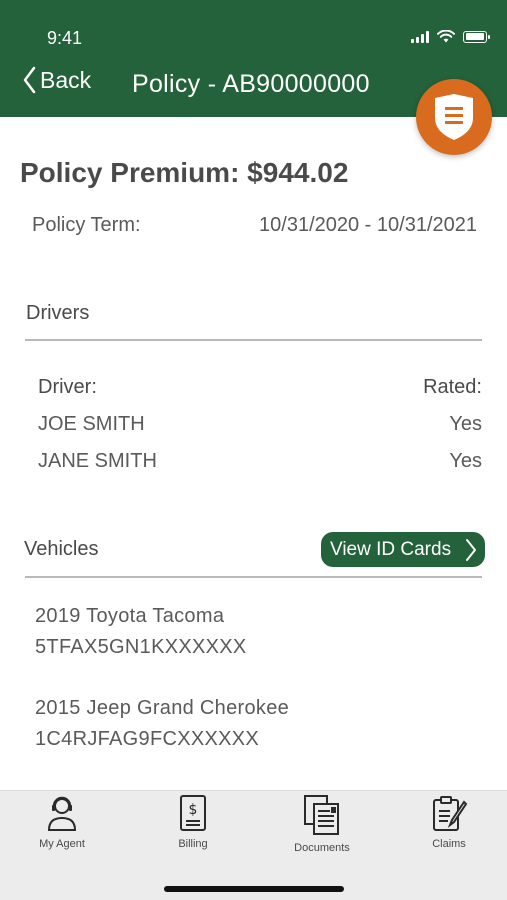 The image size is (507, 900). I want to click on vehicles-divider, so click(253, 577).